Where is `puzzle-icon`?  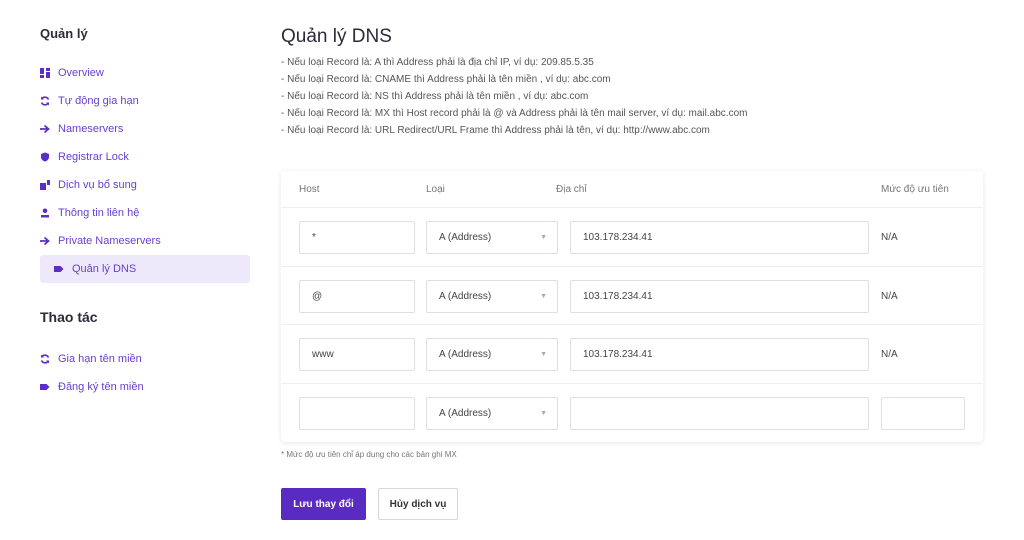
puzzle-icon is located at coordinates (45, 185).